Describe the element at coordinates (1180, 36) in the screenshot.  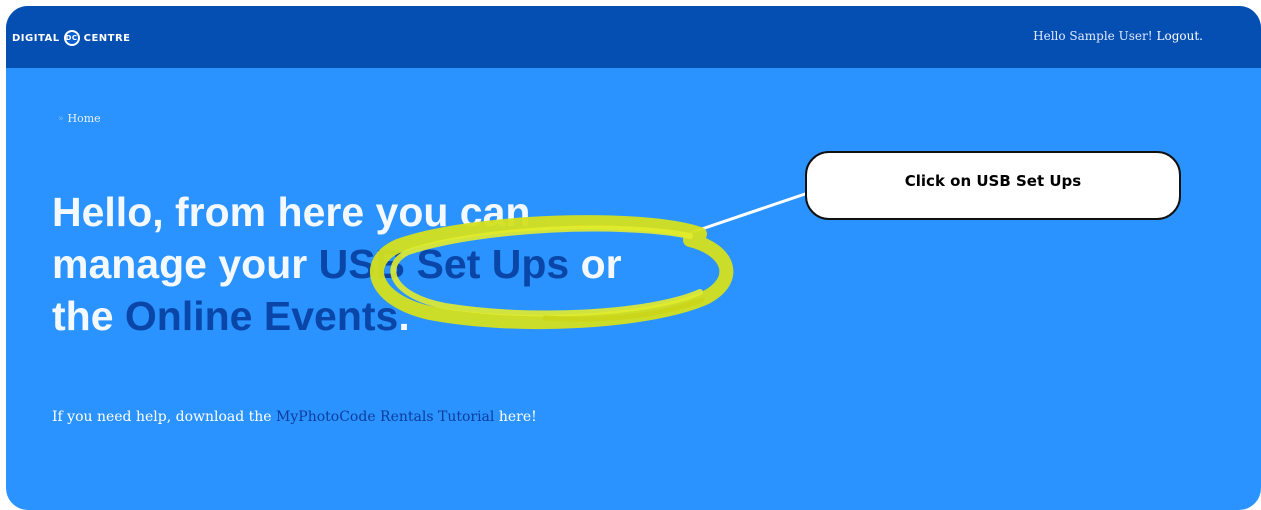
I see `logout-link: Logout.` at that location.